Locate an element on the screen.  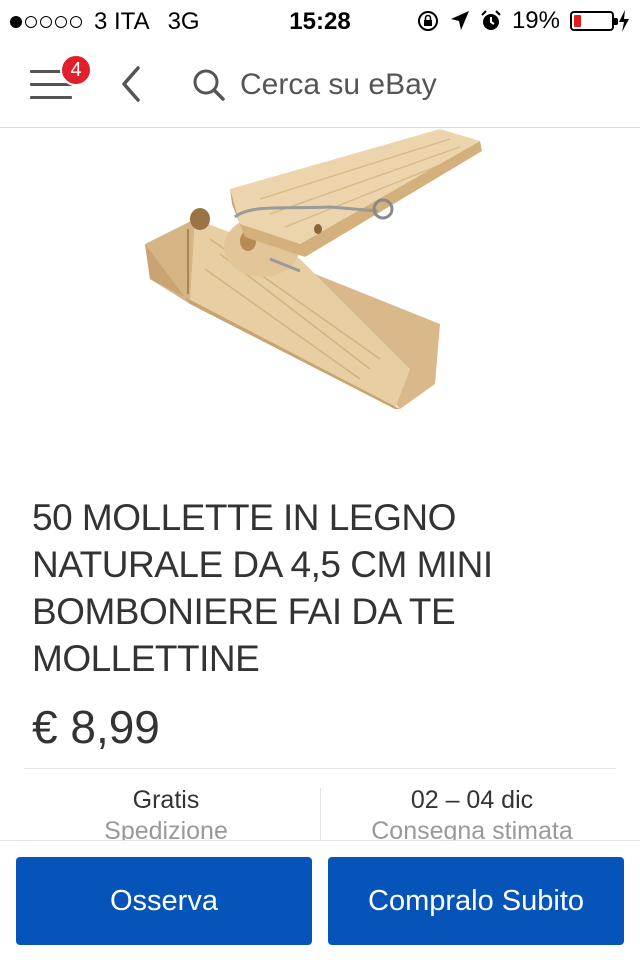
divider is located at coordinates (320, 768).